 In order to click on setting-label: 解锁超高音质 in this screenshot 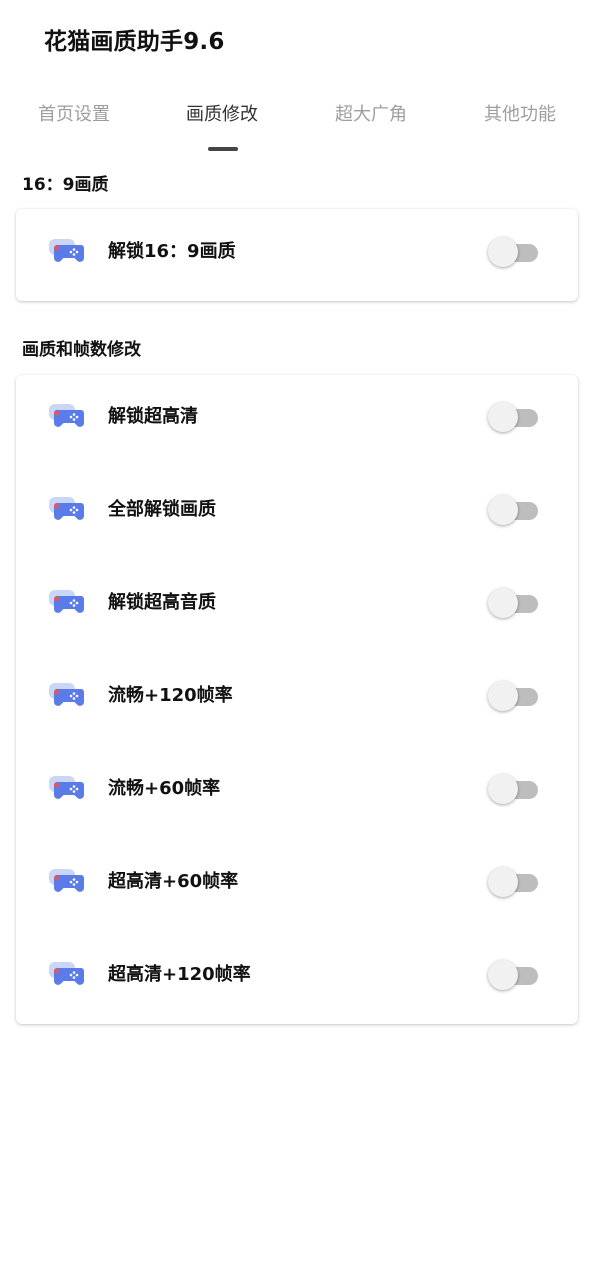, I will do `click(162, 602)`.